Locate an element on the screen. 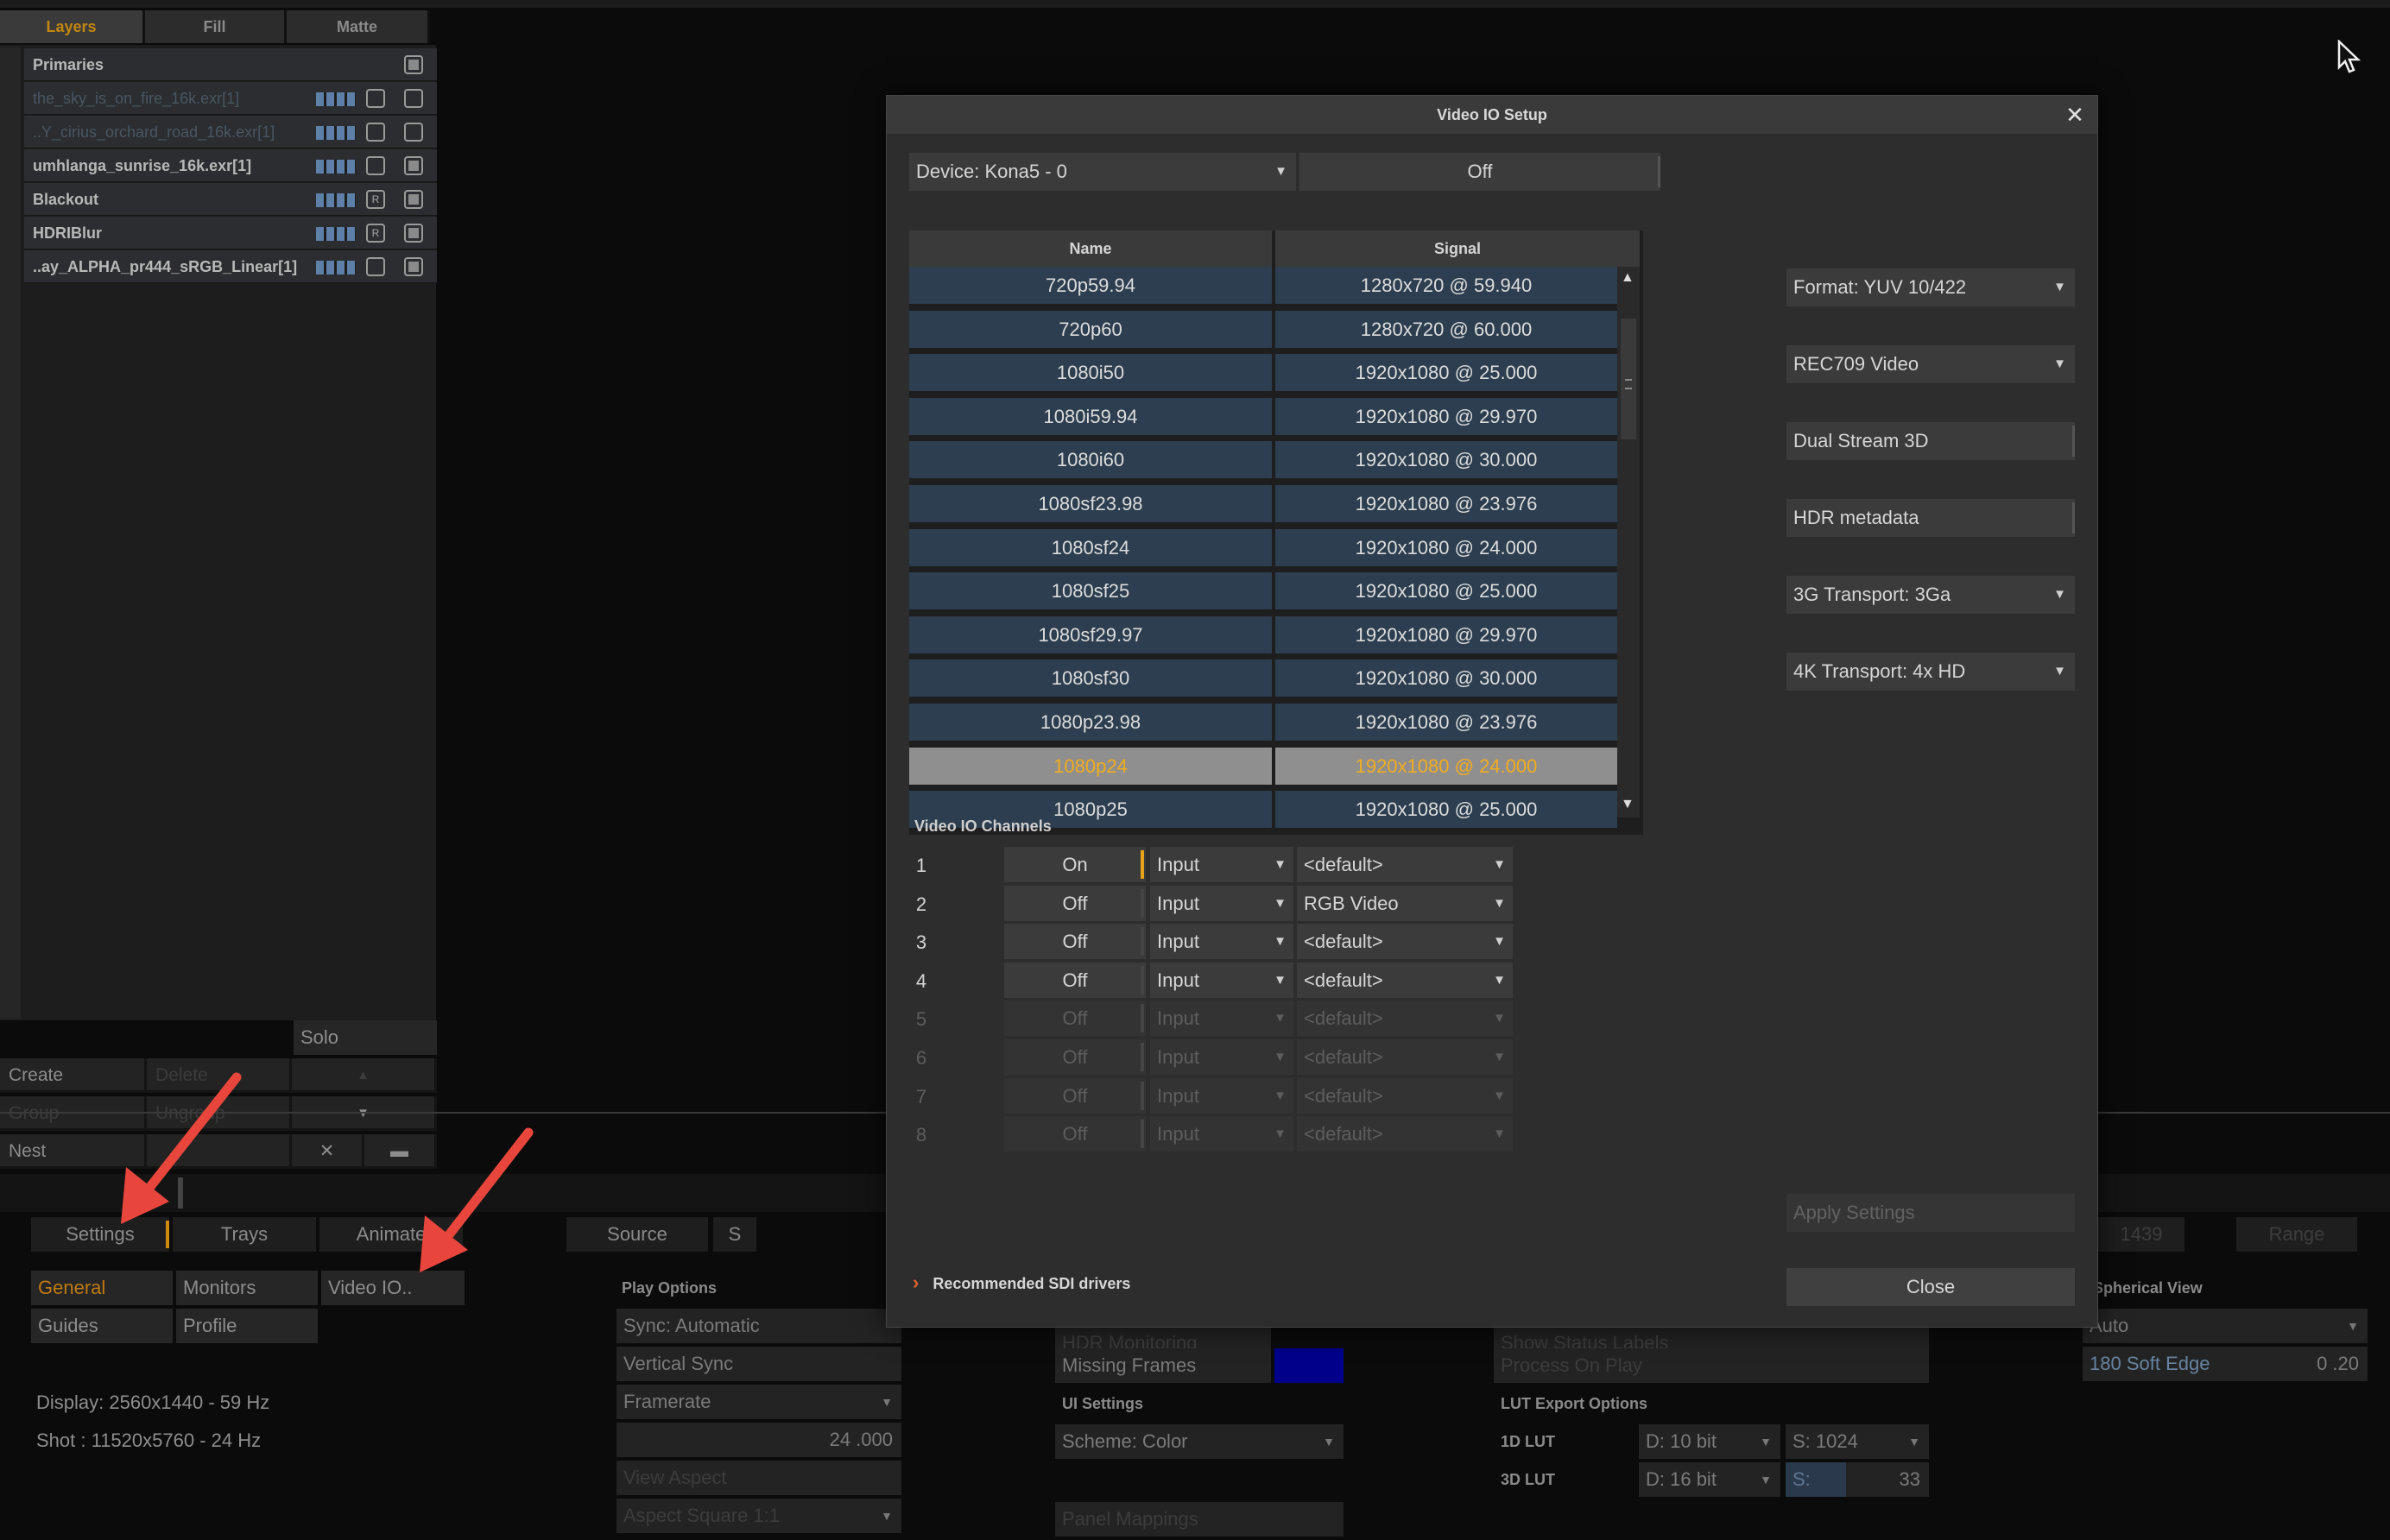  playhead is located at coordinates (180, 1193).